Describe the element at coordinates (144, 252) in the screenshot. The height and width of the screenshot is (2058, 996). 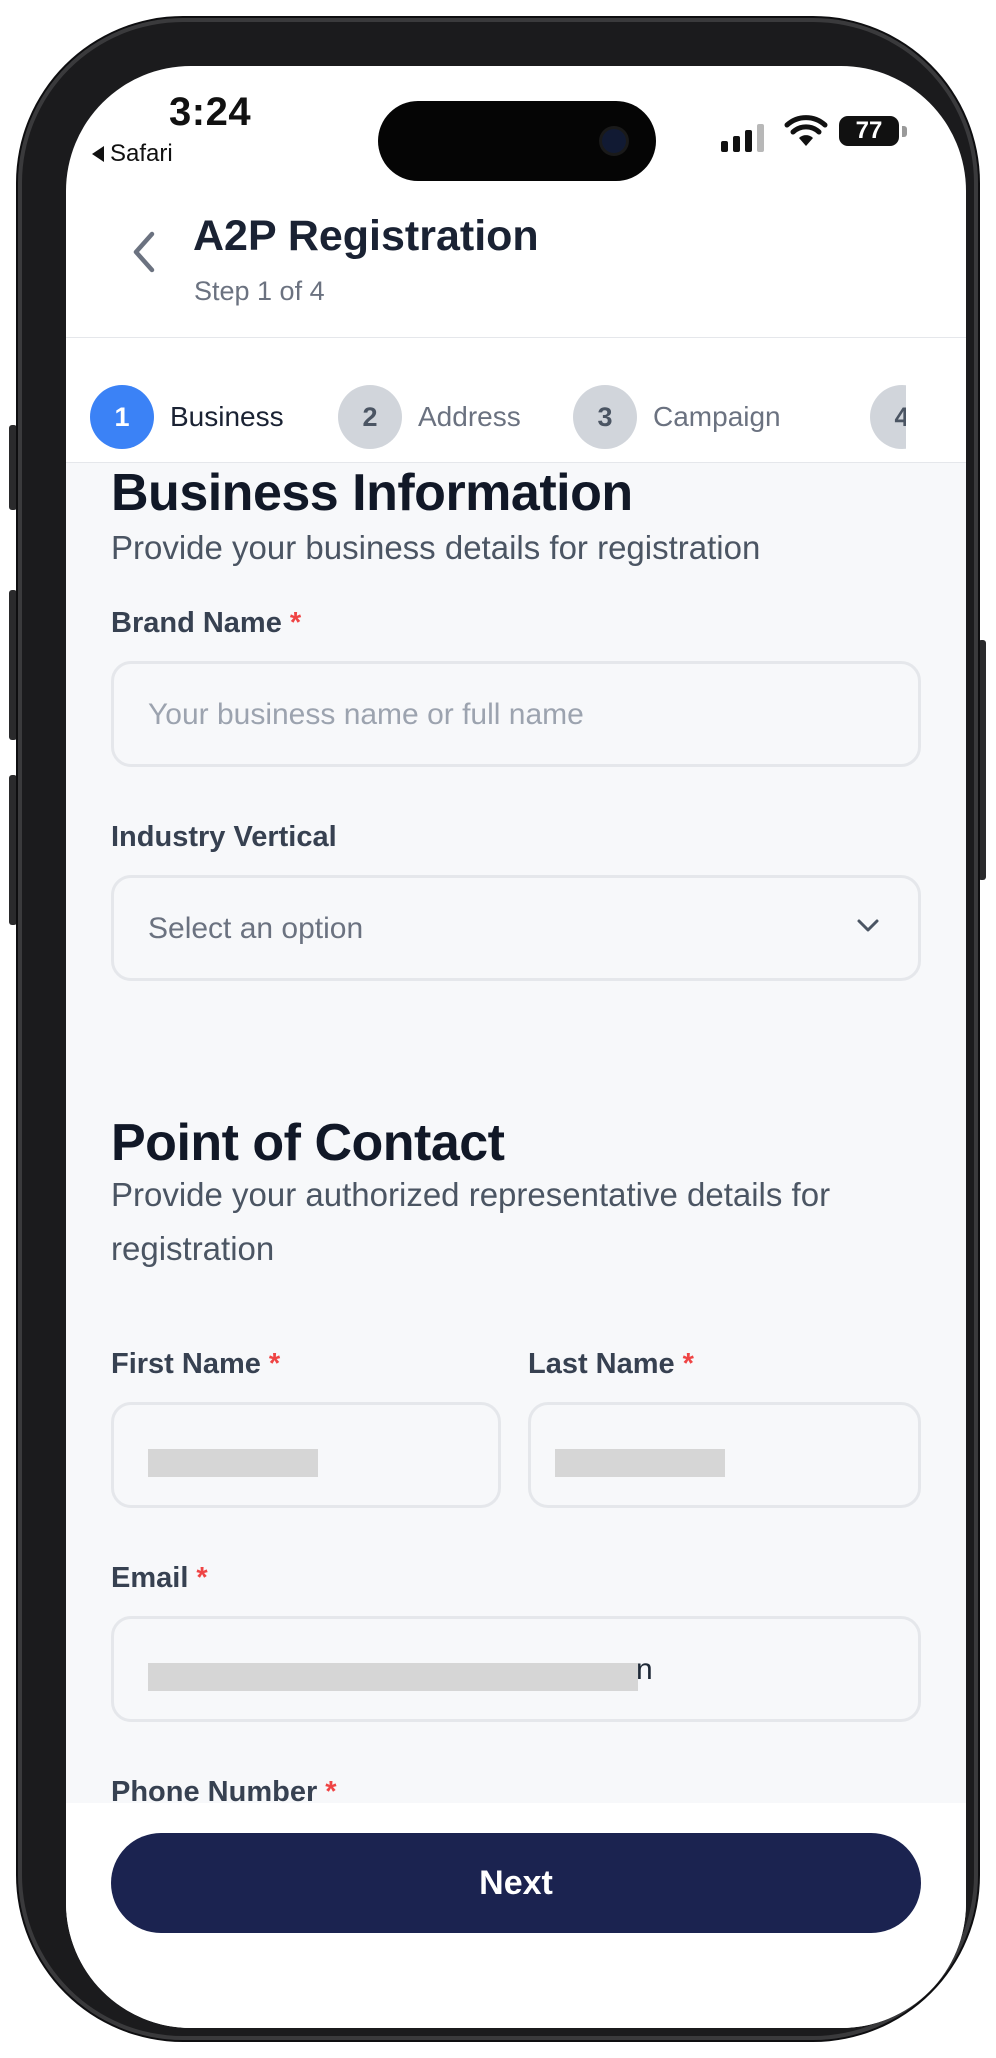
I see `back-chevron-icon` at that location.